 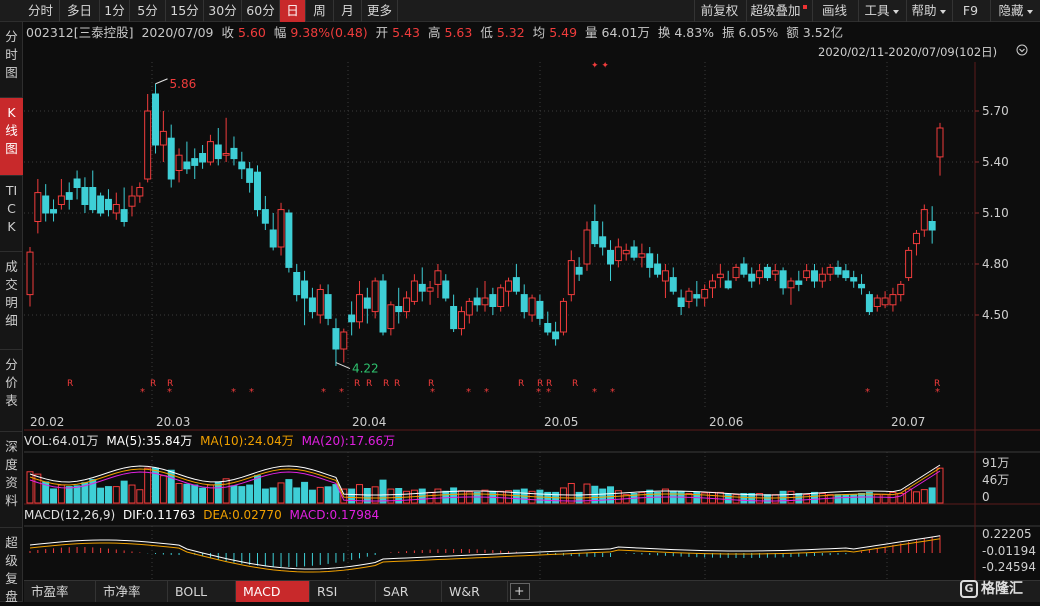 What do you see at coordinates (329, 32) in the screenshot?
I see `amp-value: 9.38%(0.48)` at bounding box center [329, 32].